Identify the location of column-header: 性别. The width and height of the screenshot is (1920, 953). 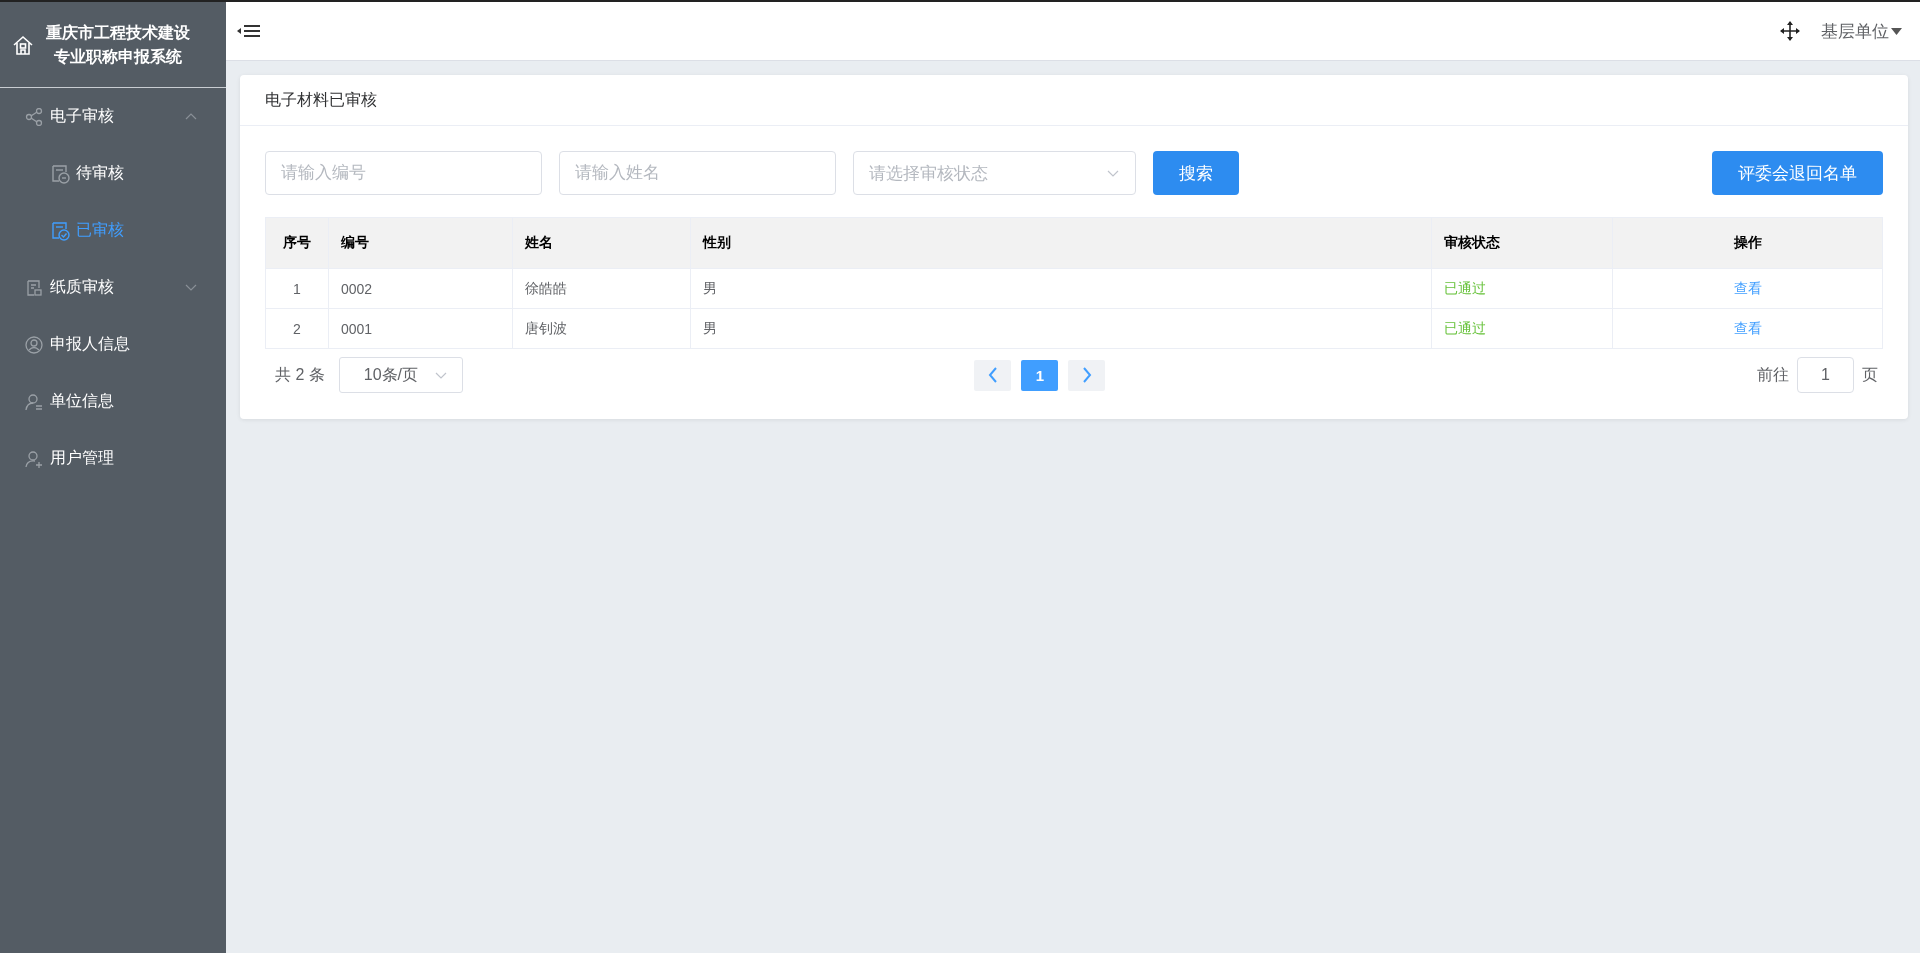
(1061, 243).